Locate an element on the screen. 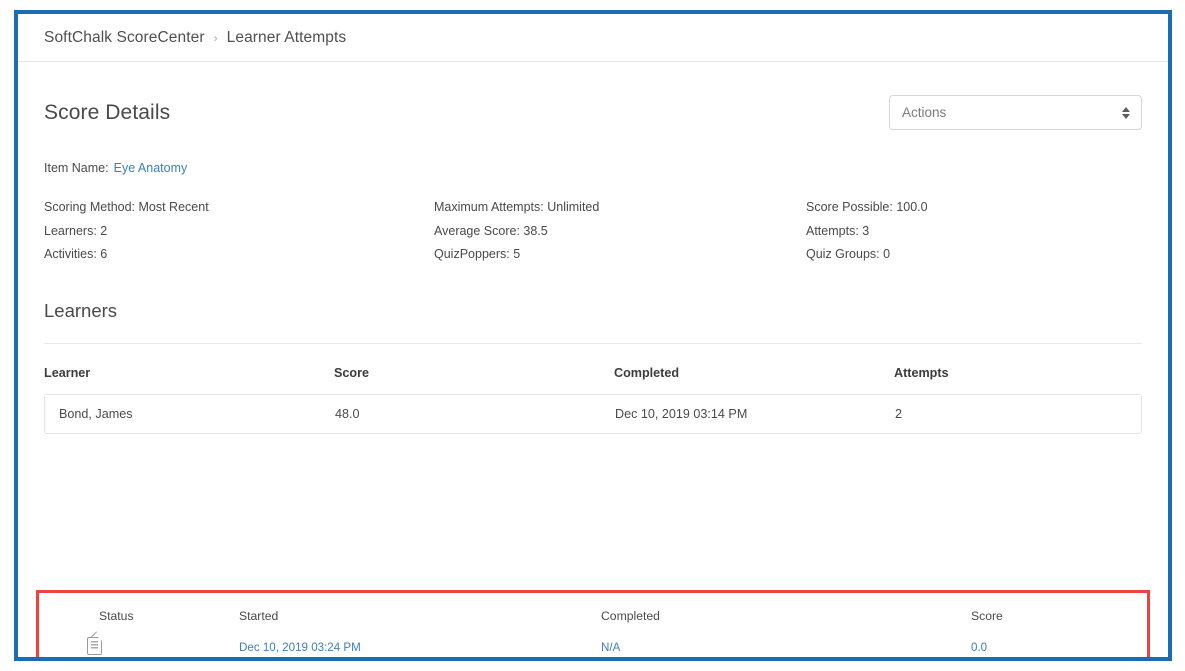 The height and width of the screenshot is (671, 1185). column-header-started: Started is located at coordinates (259, 615).